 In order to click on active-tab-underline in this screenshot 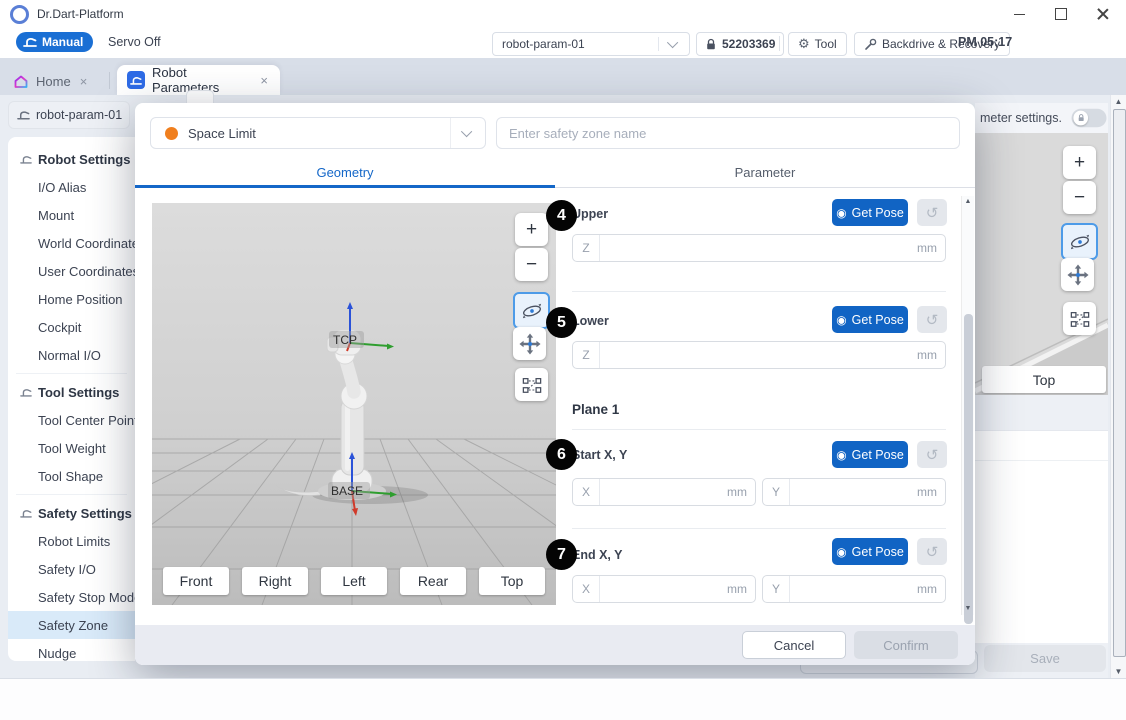, I will do `click(345, 186)`.